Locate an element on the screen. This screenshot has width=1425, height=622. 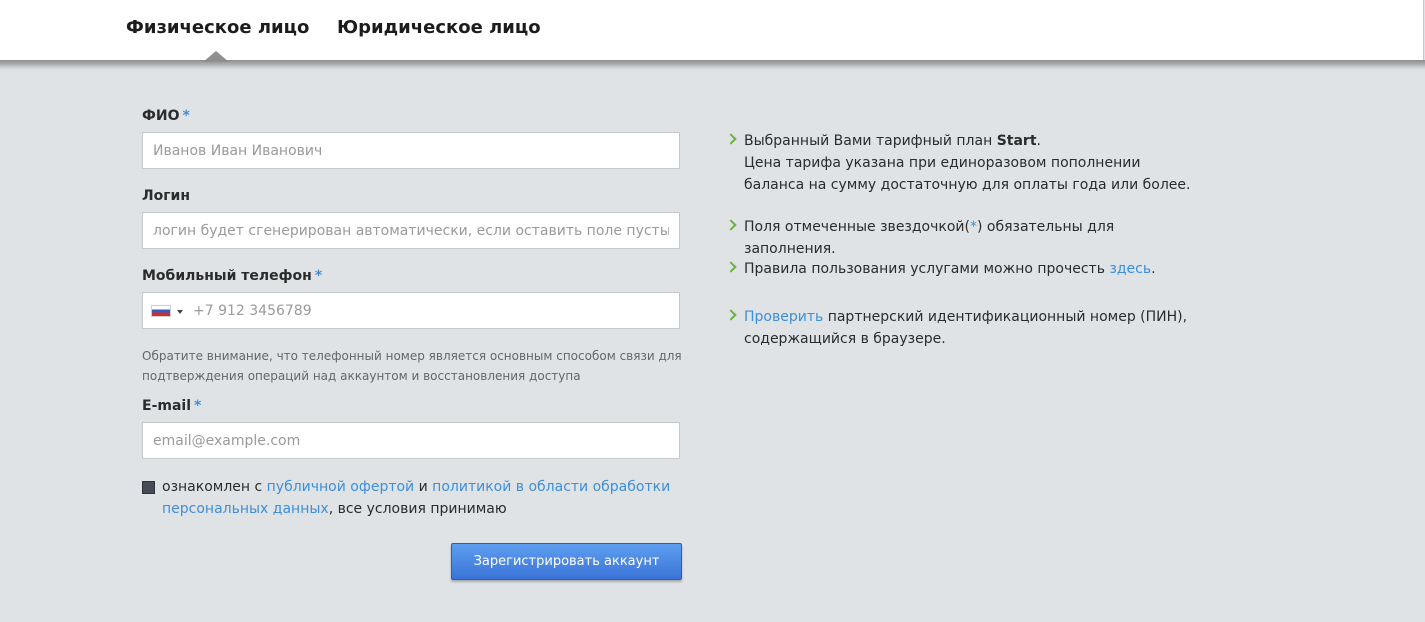
phone-label-text: Мобильный телефон is located at coordinates (227, 276).